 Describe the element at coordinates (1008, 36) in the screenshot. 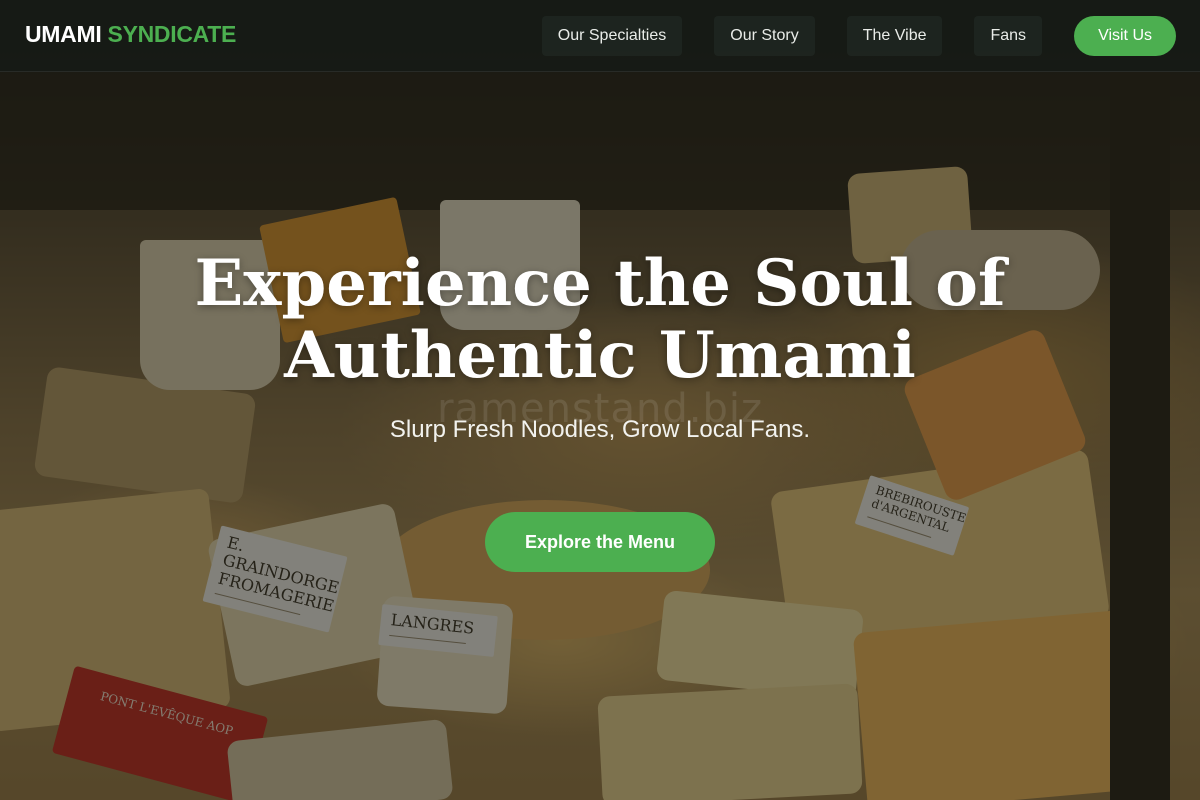

I see `nav-link-fans: Fans` at that location.